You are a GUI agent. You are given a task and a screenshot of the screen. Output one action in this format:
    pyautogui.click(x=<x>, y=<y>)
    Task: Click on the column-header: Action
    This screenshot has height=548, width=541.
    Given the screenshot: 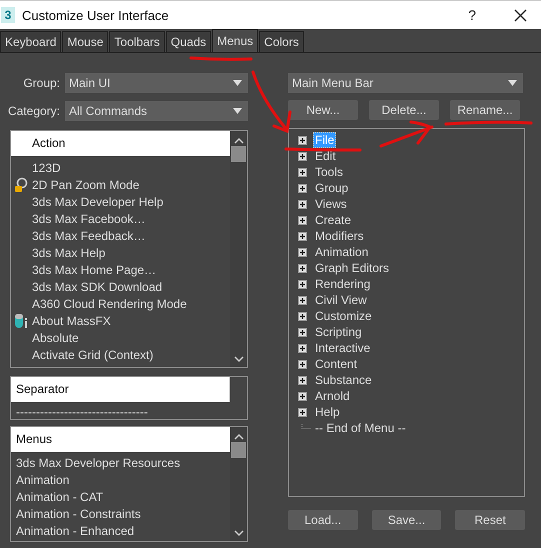 What is the action you would take?
    pyautogui.click(x=120, y=143)
    